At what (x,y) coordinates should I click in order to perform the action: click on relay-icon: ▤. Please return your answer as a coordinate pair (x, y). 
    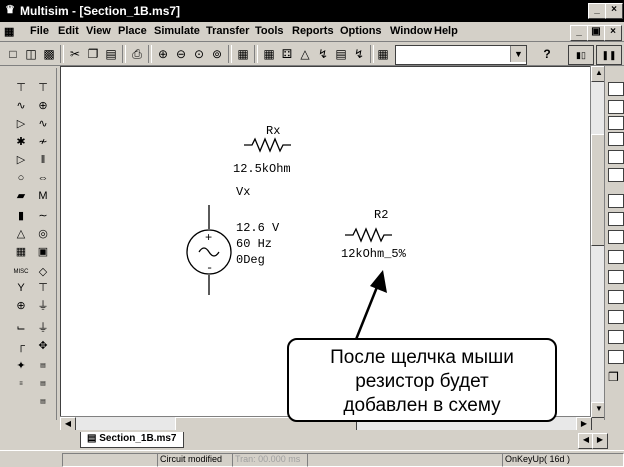
    Looking at the image, I should click on (43, 384).